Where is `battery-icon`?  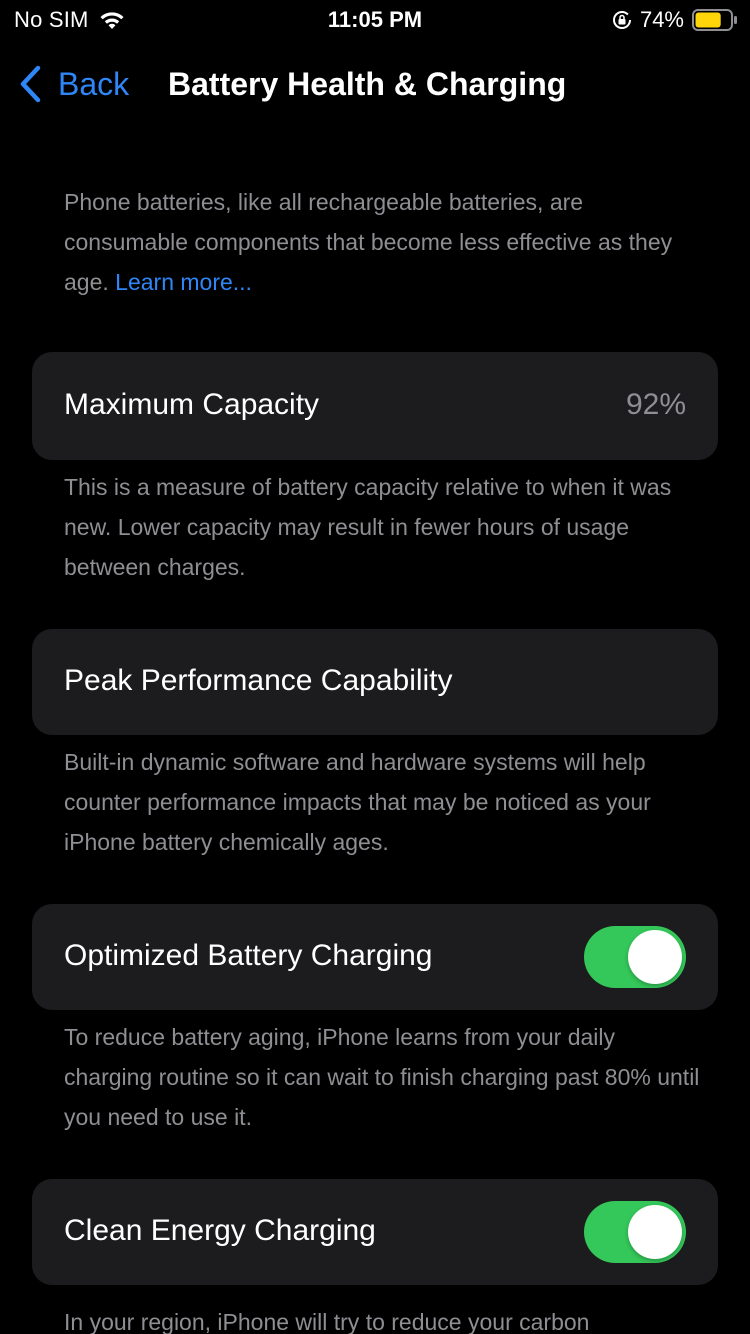
battery-icon is located at coordinates (714, 20).